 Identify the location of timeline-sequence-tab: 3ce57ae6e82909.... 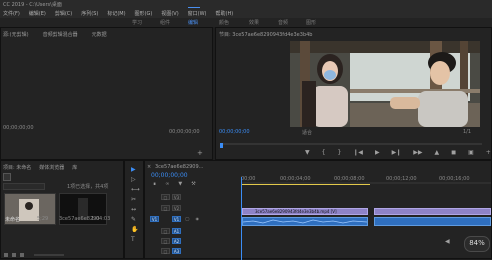
(179, 167).